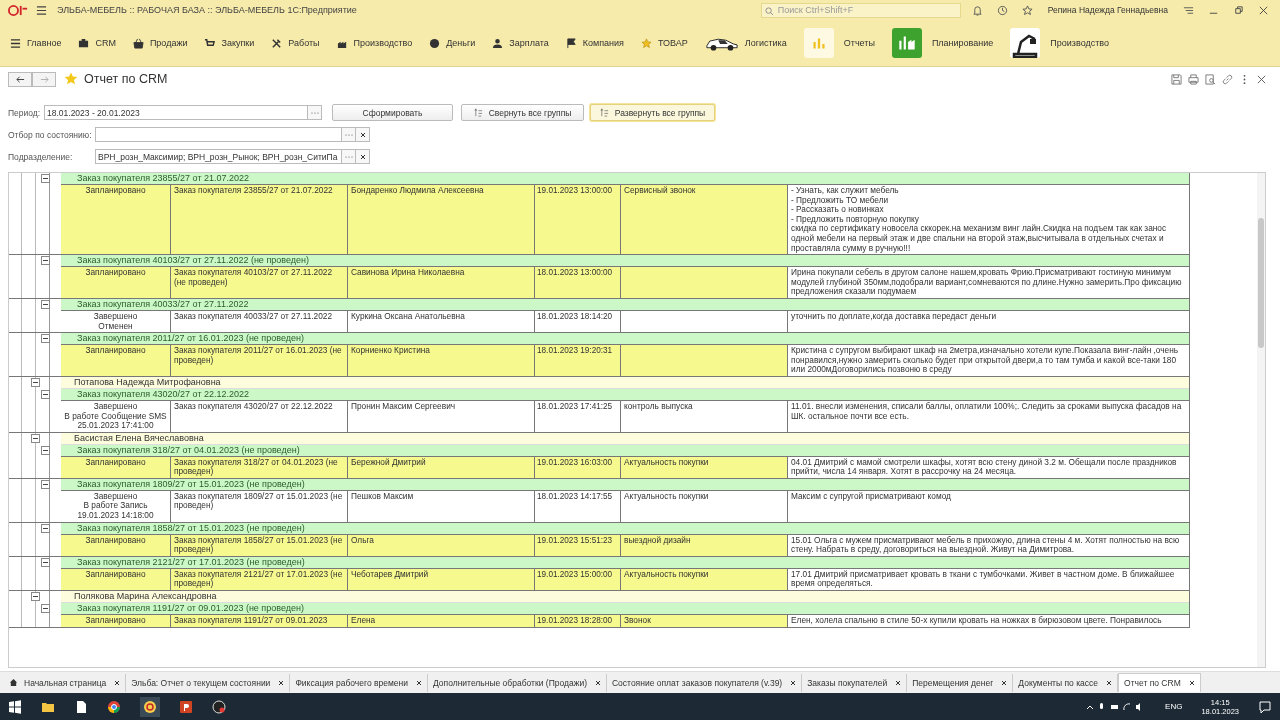 Image resolution: width=1280 pixels, height=720 pixels. What do you see at coordinates (953, 682) in the screenshot?
I see `tab-label: Перемещения денег` at bounding box center [953, 682].